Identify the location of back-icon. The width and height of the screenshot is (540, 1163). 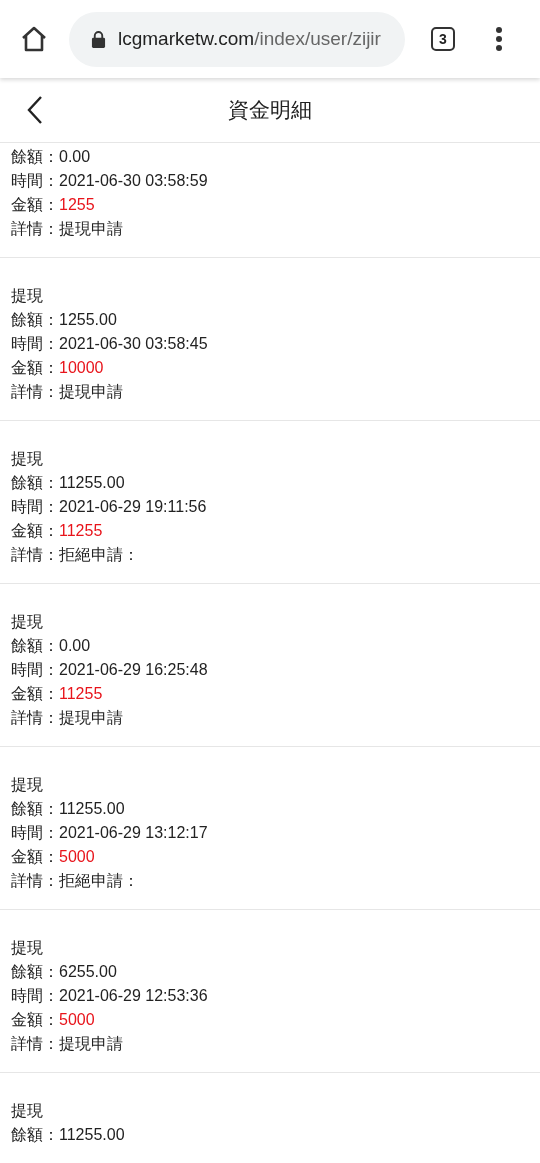
(35, 110).